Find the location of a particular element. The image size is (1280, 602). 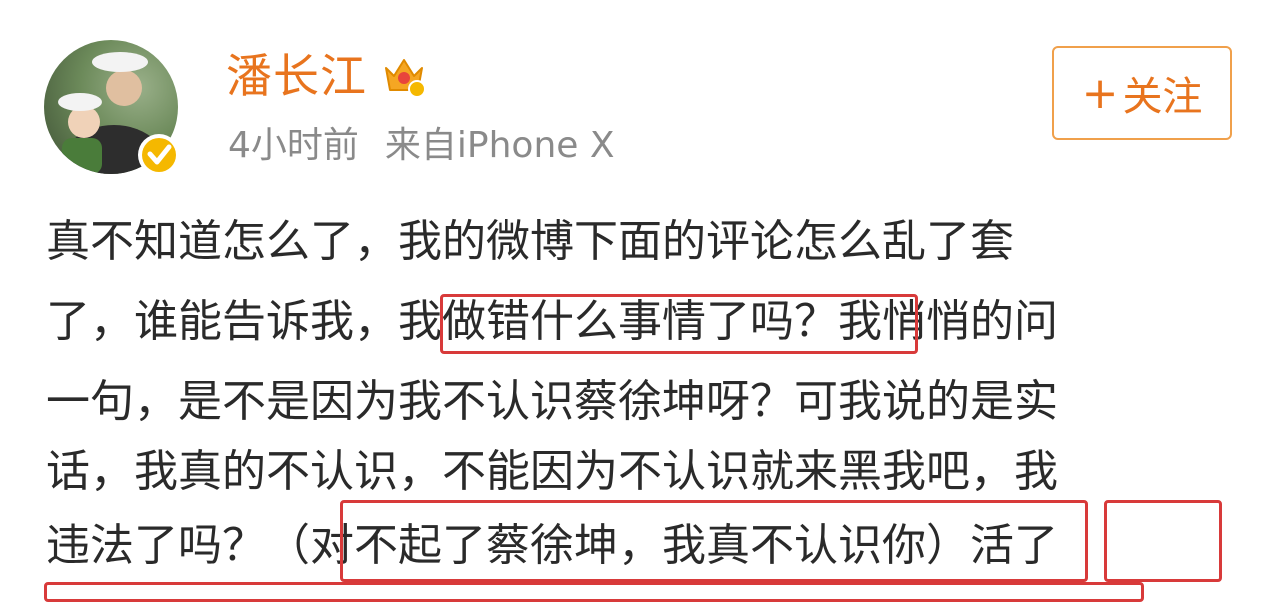

verified-badge-icon is located at coordinates (159, 155).